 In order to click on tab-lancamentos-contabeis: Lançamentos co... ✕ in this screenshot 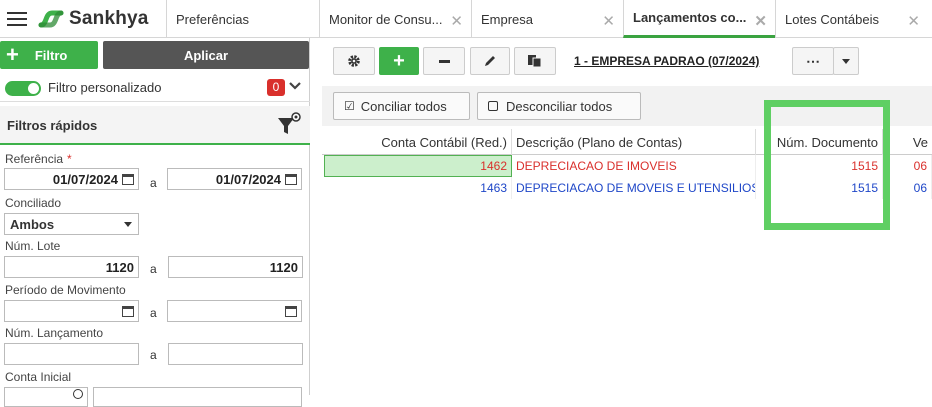, I will do `click(699, 19)`.